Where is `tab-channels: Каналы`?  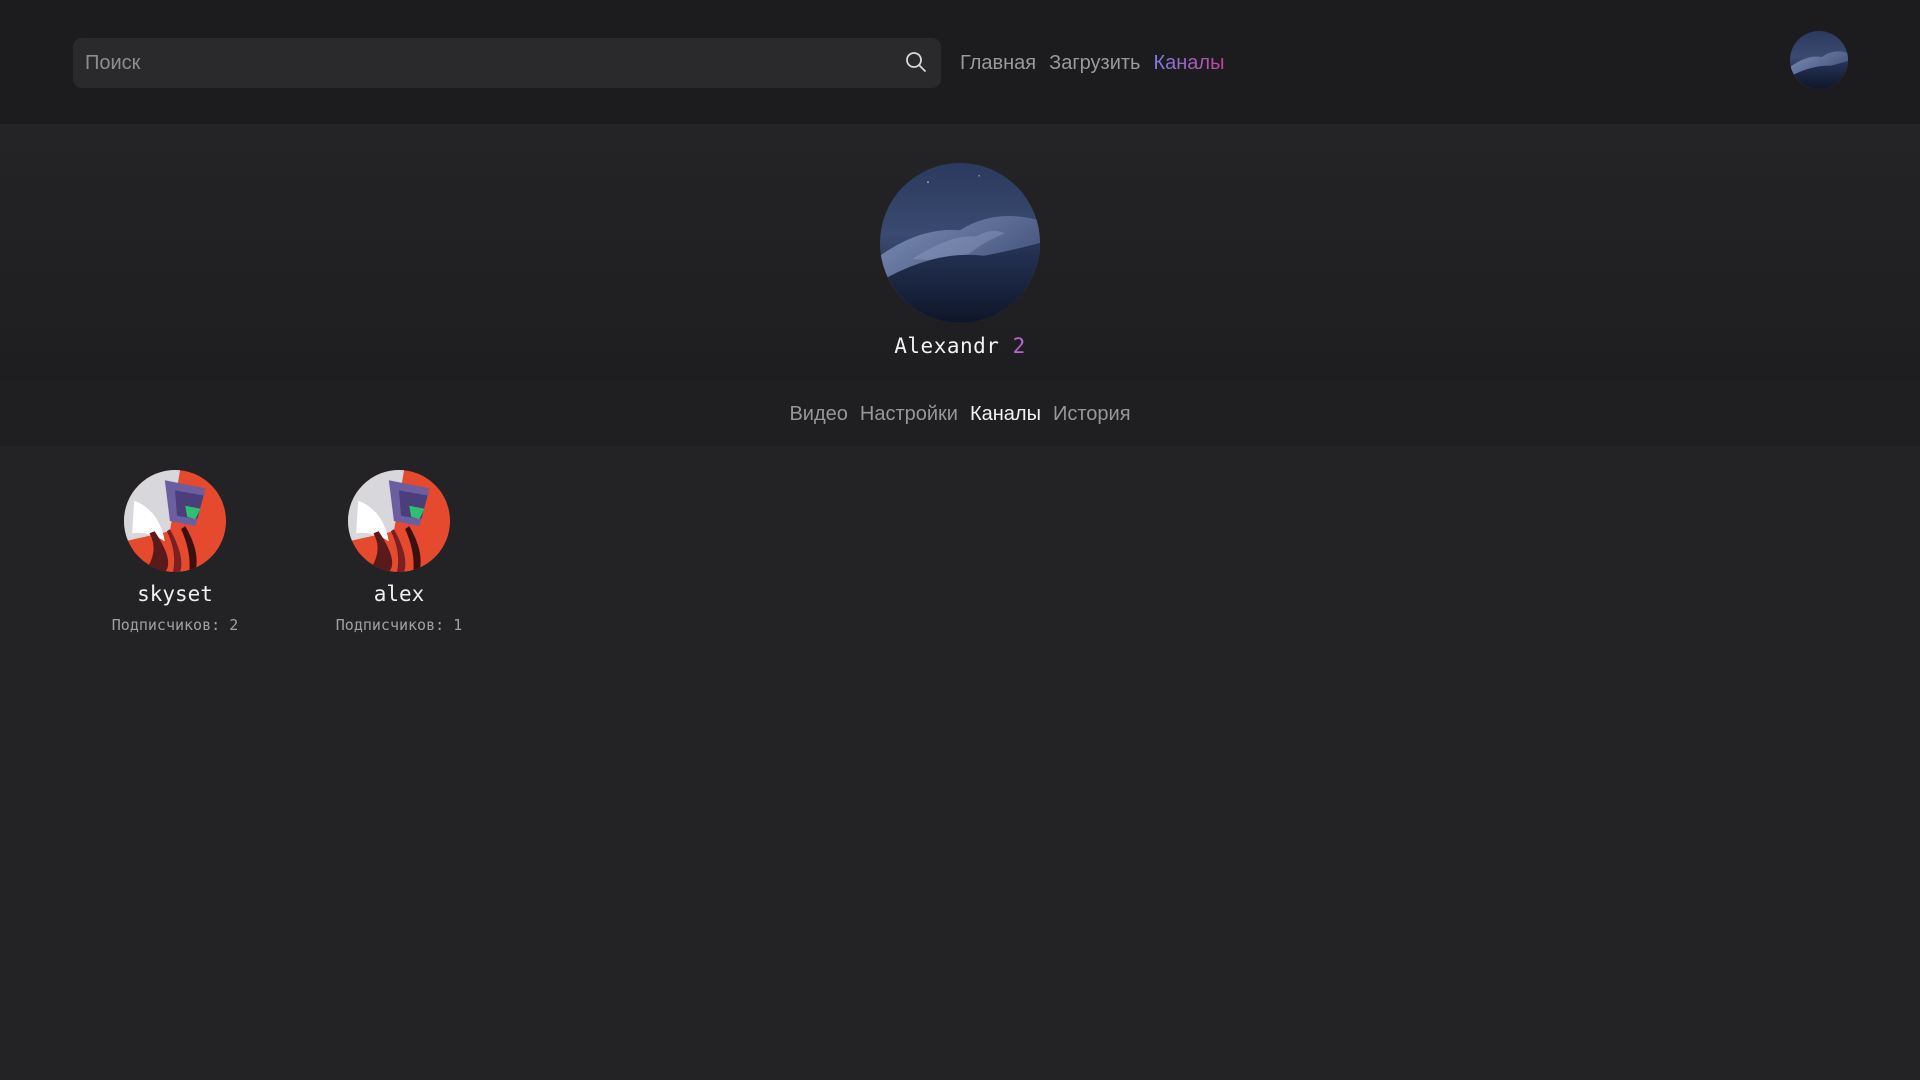 tab-channels: Каналы is located at coordinates (1005, 414).